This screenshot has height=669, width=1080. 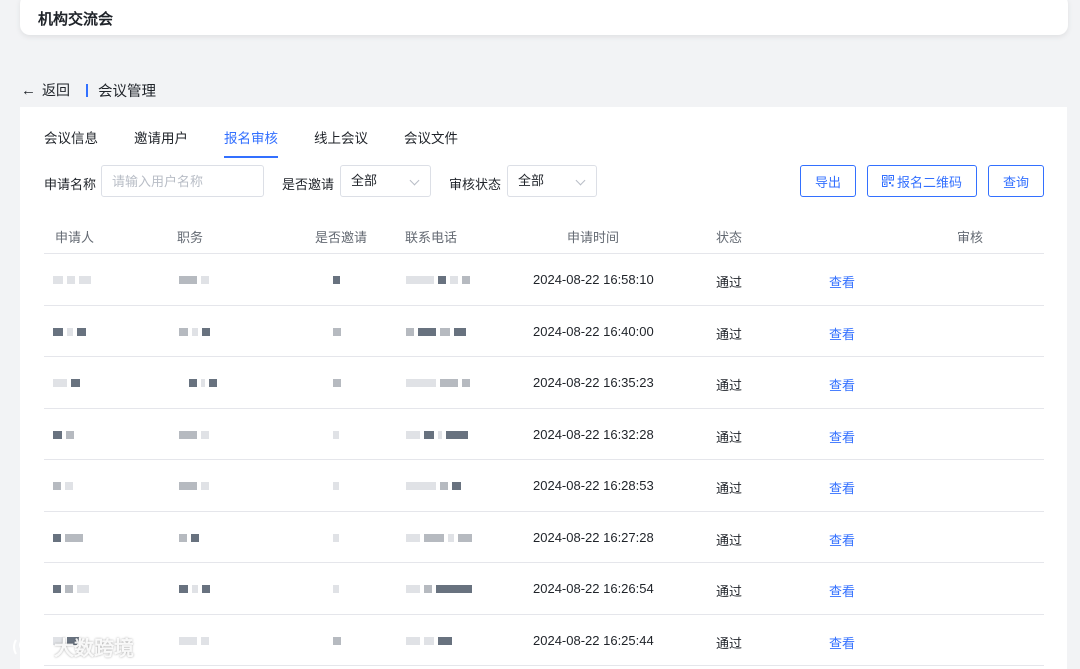 I want to click on col-phone: 联系电话, so click(x=431, y=237).